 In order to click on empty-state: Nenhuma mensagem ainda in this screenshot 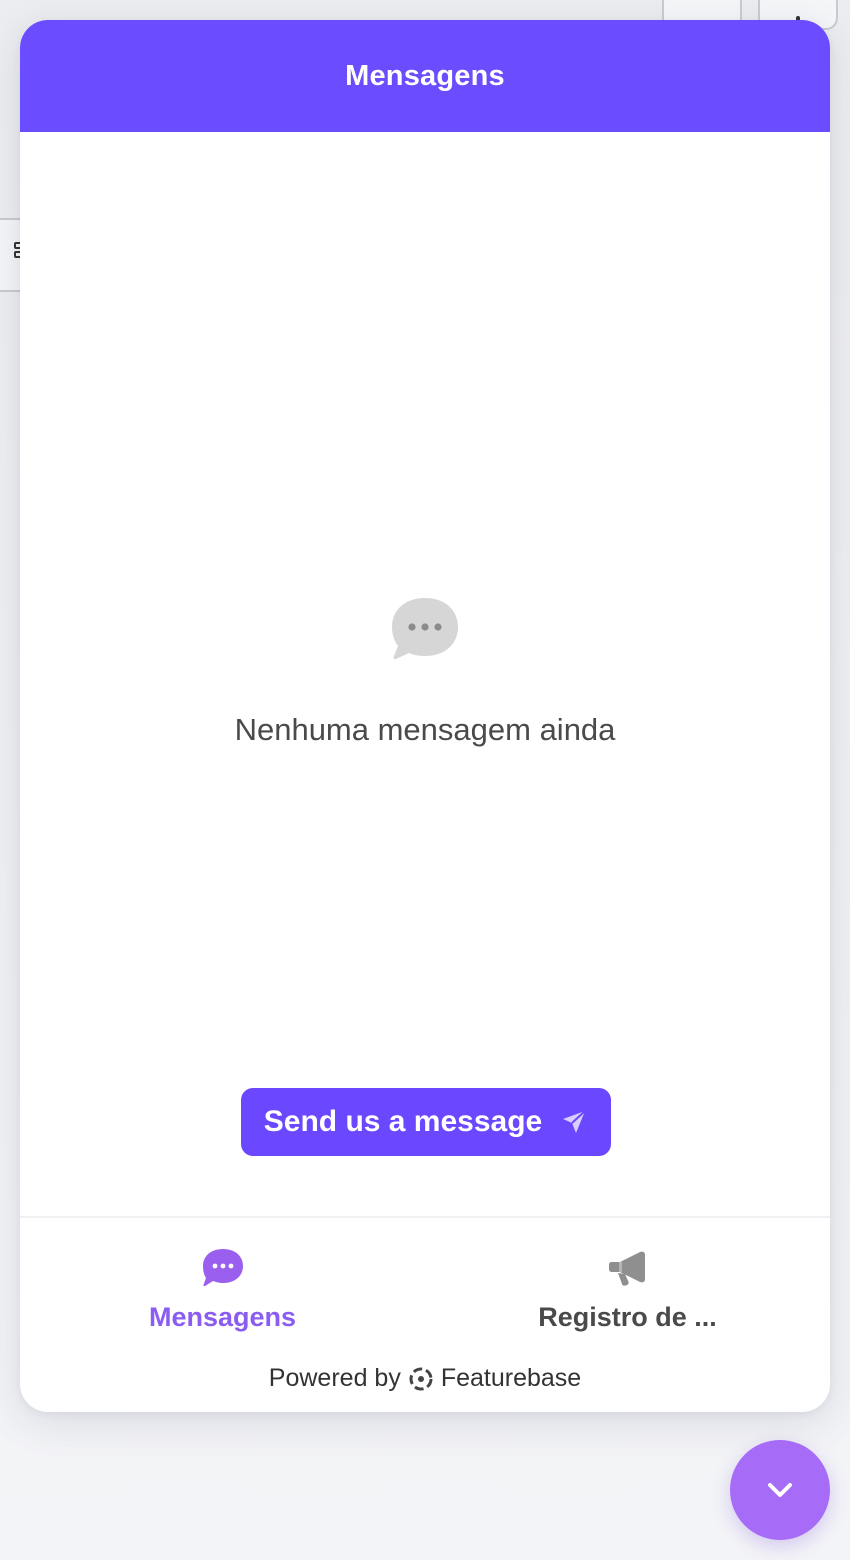, I will do `click(425, 672)`.